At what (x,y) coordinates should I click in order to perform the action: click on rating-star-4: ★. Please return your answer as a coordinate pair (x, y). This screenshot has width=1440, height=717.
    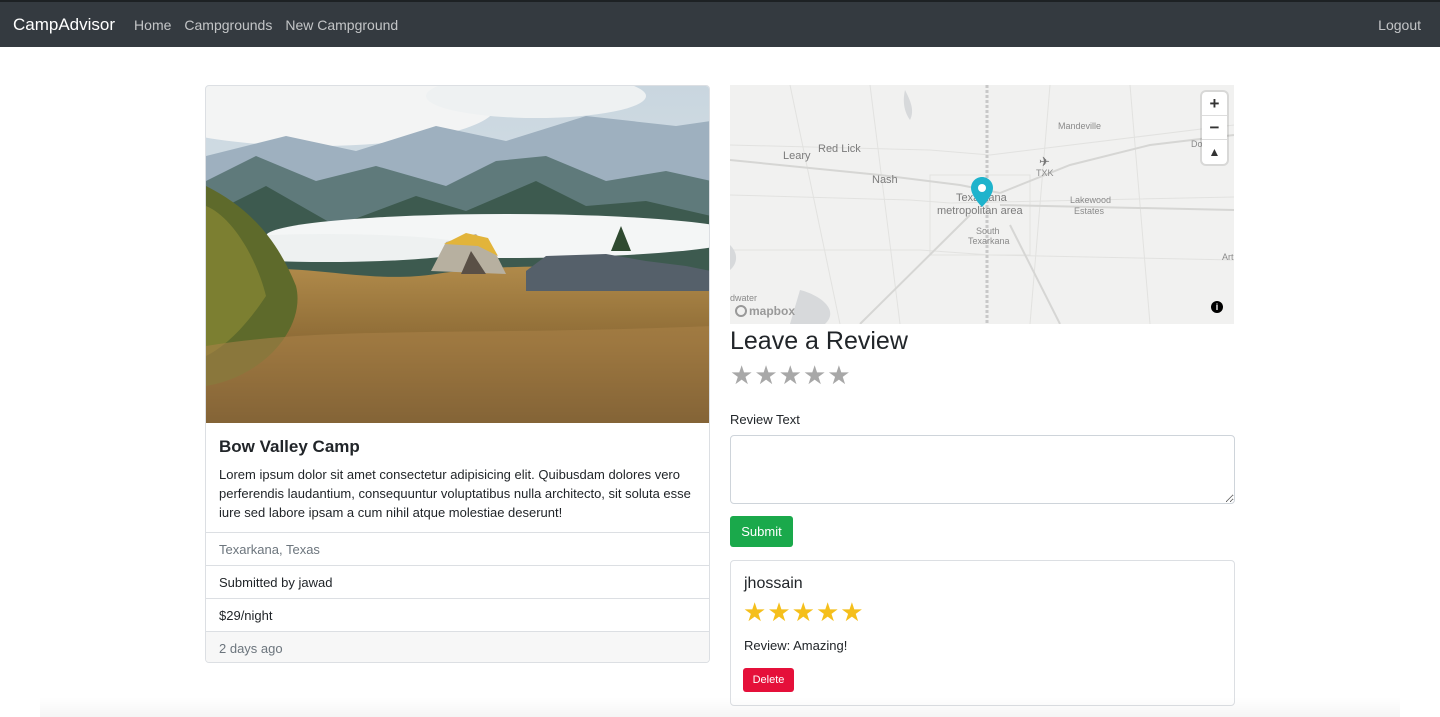
    Looking at the image, I should click on (814, 375).